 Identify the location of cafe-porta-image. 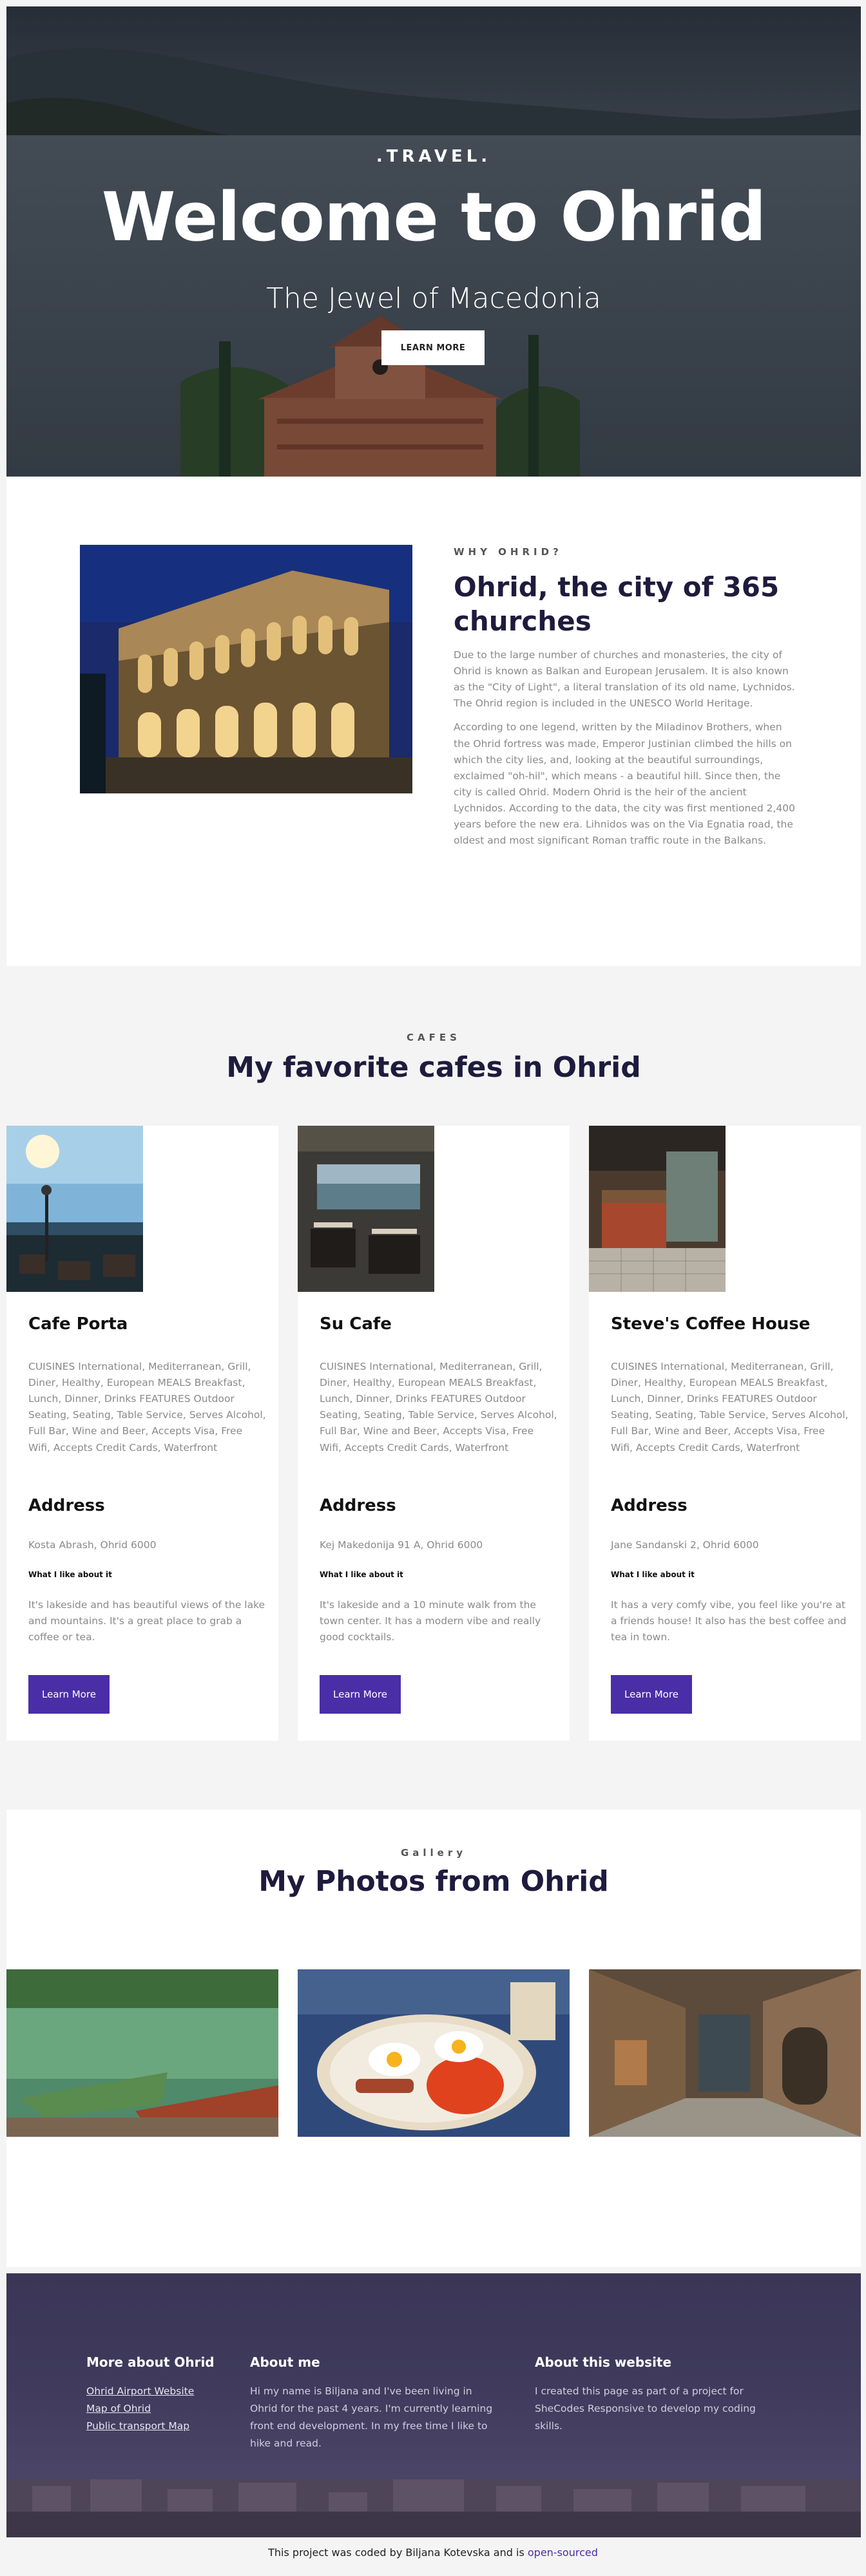
(74, 1209).